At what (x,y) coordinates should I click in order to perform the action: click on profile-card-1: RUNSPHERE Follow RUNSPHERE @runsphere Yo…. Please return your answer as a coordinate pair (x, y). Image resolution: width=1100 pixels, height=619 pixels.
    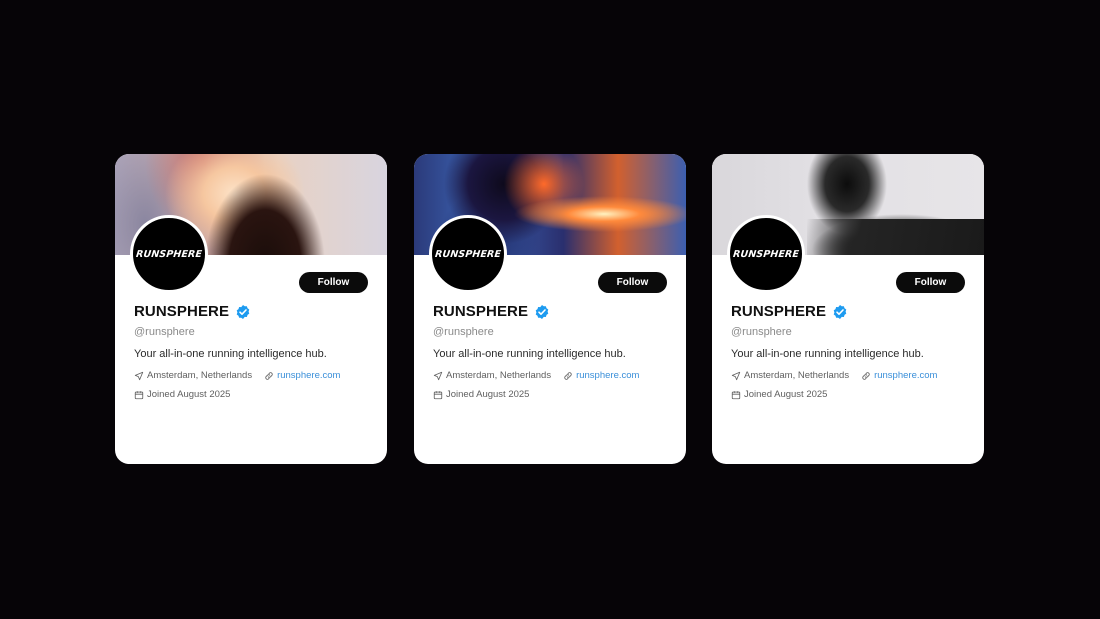
    Looking at the image, I should click on (251, 309).